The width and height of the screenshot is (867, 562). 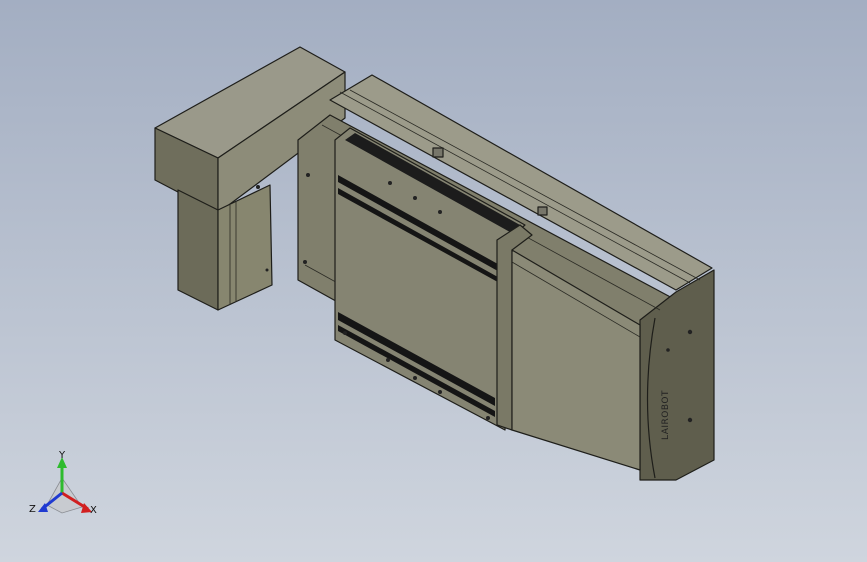 I want to click on z-axis-label: Z, so click(x=32, y=509).